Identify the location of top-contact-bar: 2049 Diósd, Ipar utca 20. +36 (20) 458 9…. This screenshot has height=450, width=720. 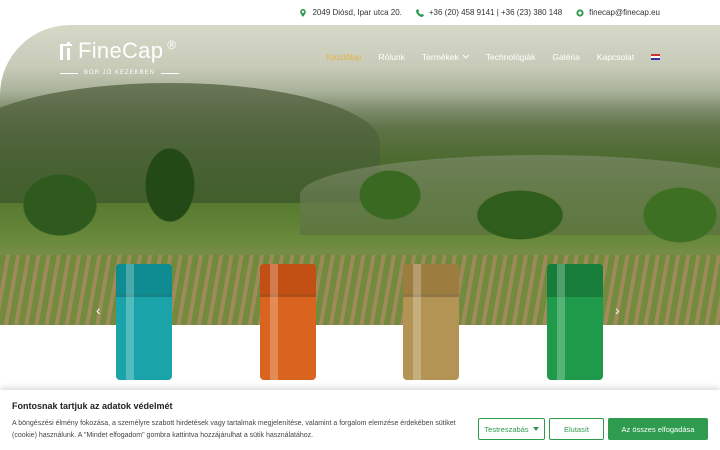
(360, 12).